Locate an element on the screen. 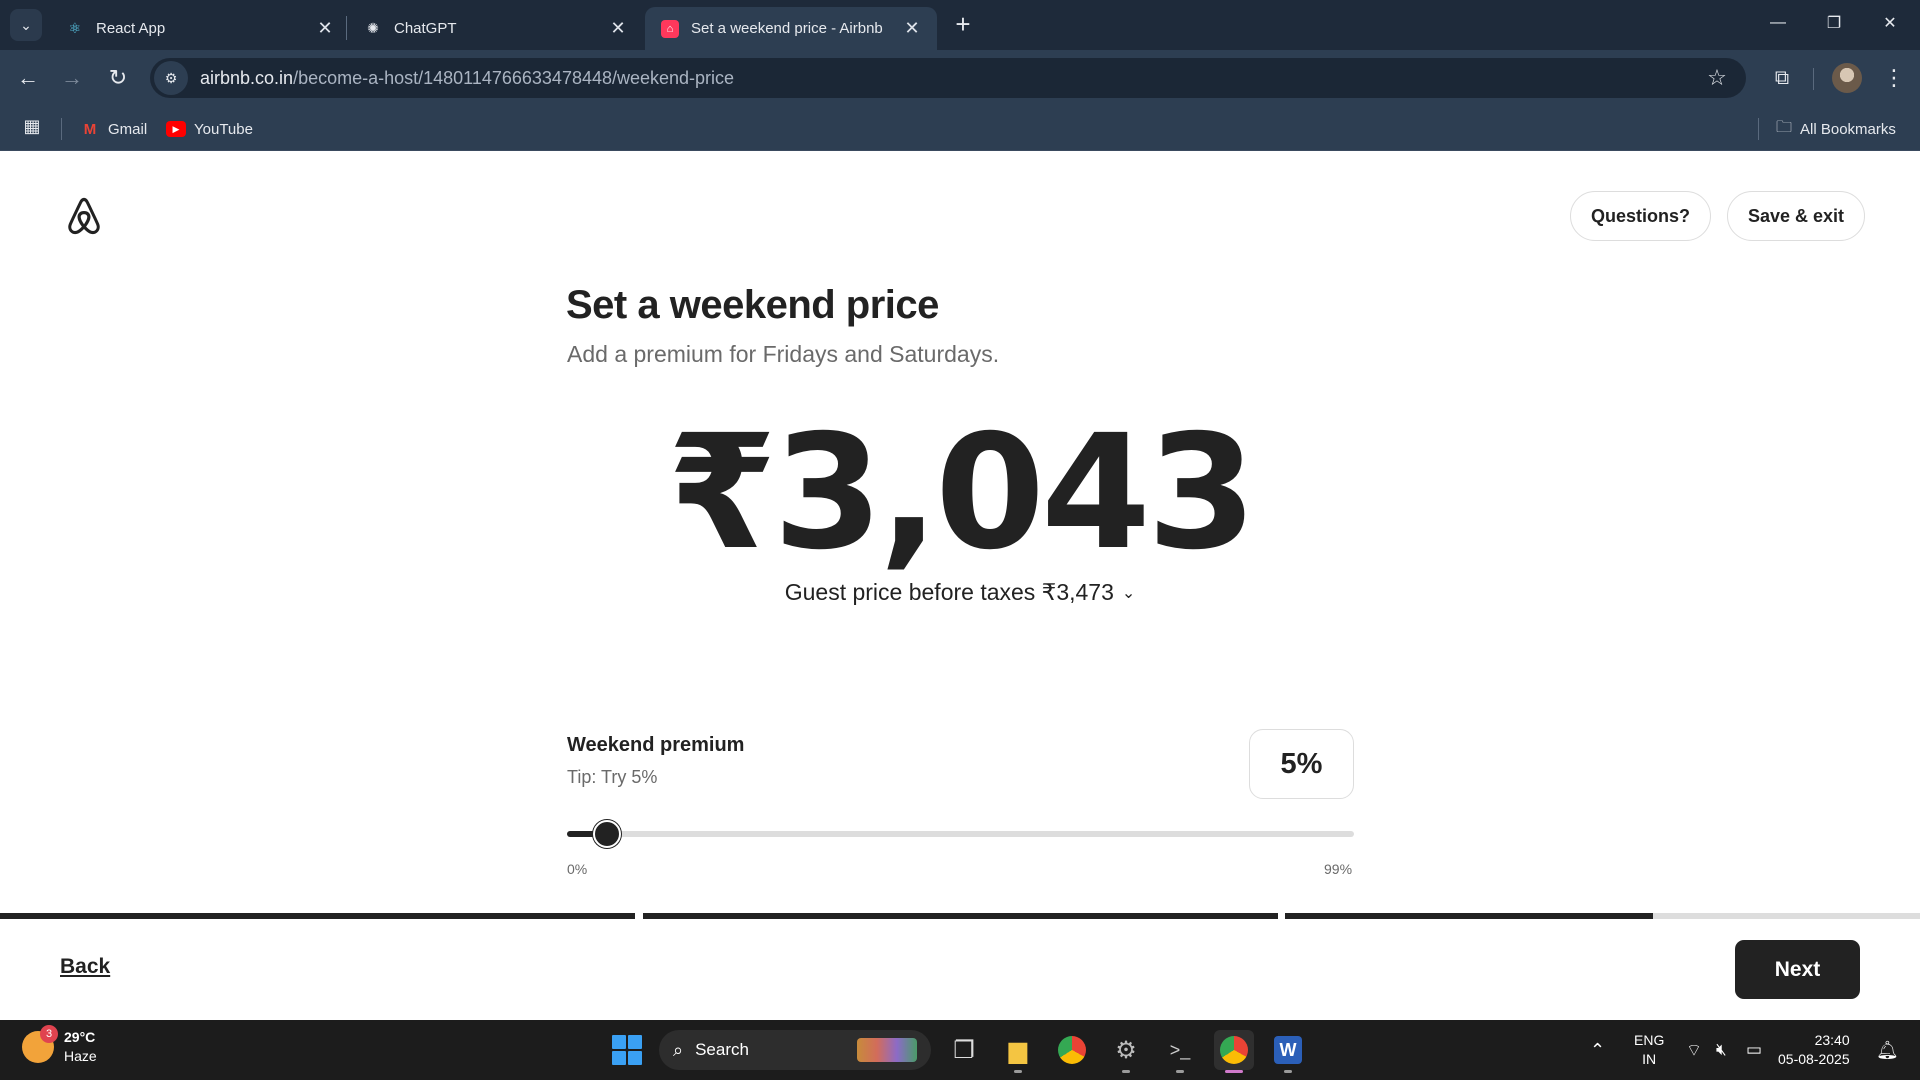 This screenshot has height=1080, width=1920. terminal-icon: >_ is located at coordinates (1180, 1051).